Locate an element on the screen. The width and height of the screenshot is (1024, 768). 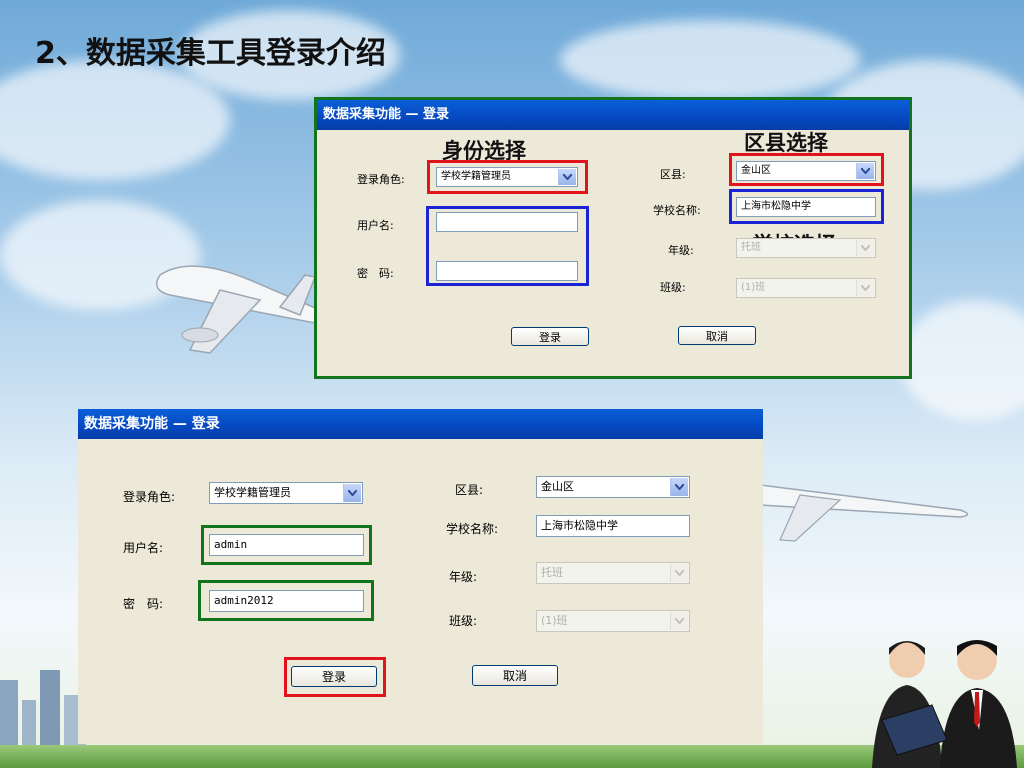
role-select: 学校学籍管理员 is located at coordinates (286, 493).